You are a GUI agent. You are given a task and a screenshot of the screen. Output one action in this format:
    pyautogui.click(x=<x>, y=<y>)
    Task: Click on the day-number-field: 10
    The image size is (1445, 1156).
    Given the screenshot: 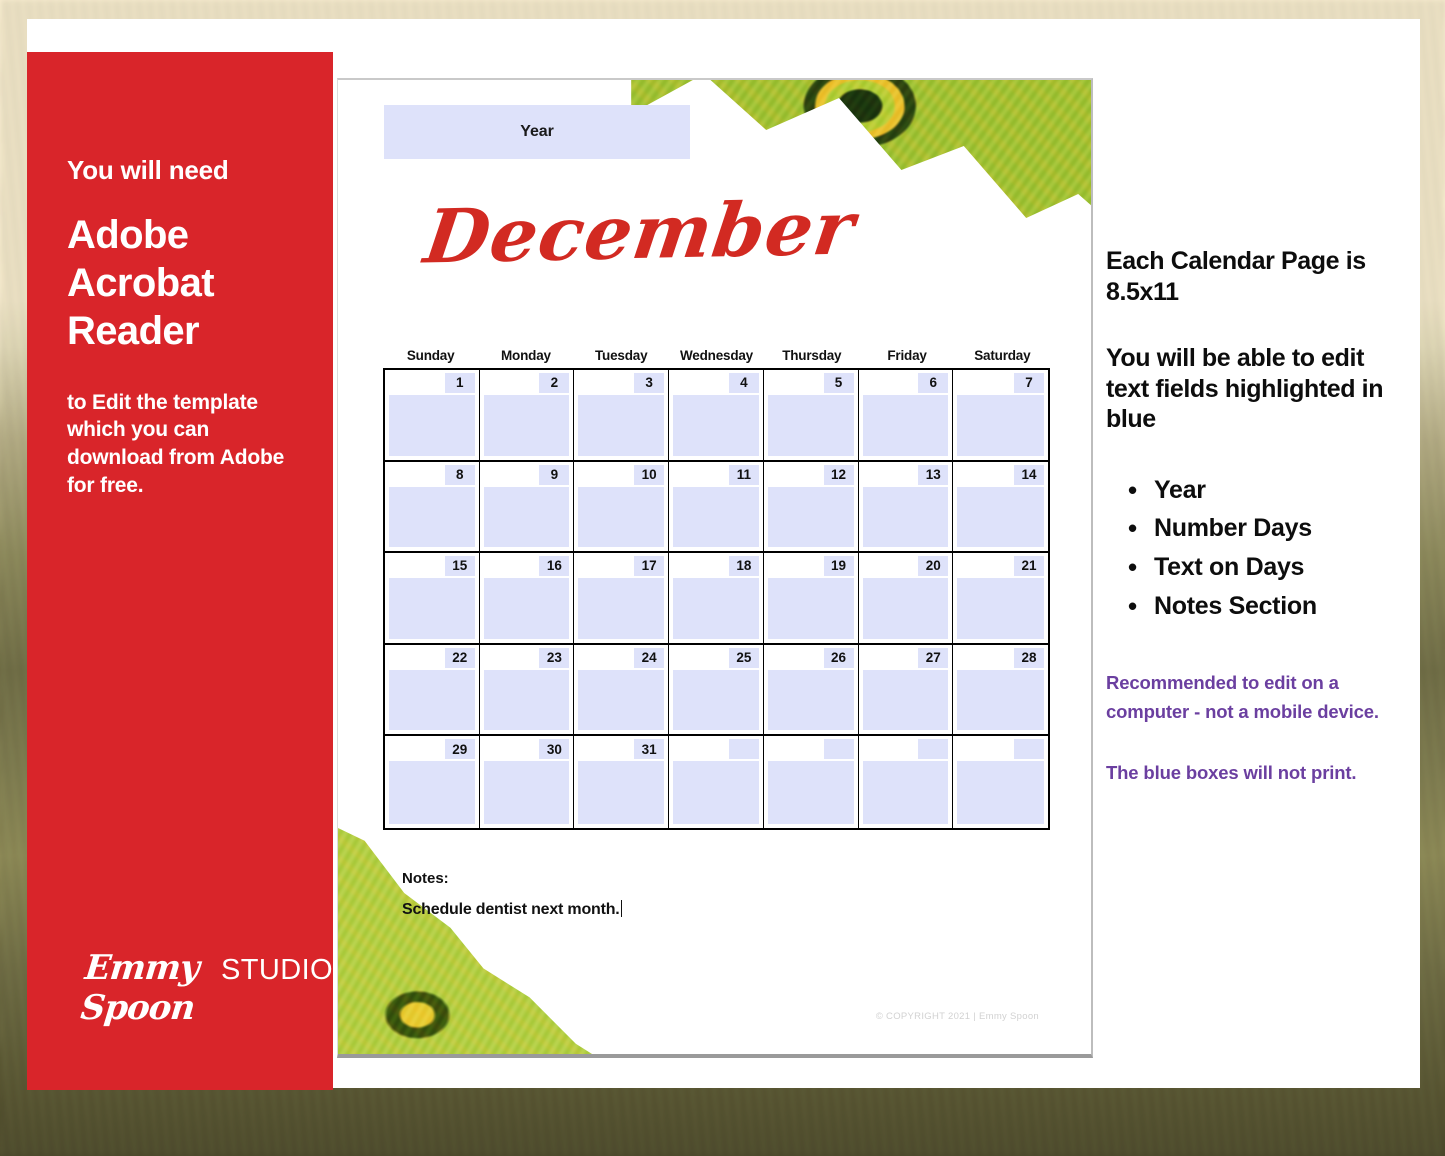 What is the action you would take?
    pyautogui.click(x=649, y=474)
    